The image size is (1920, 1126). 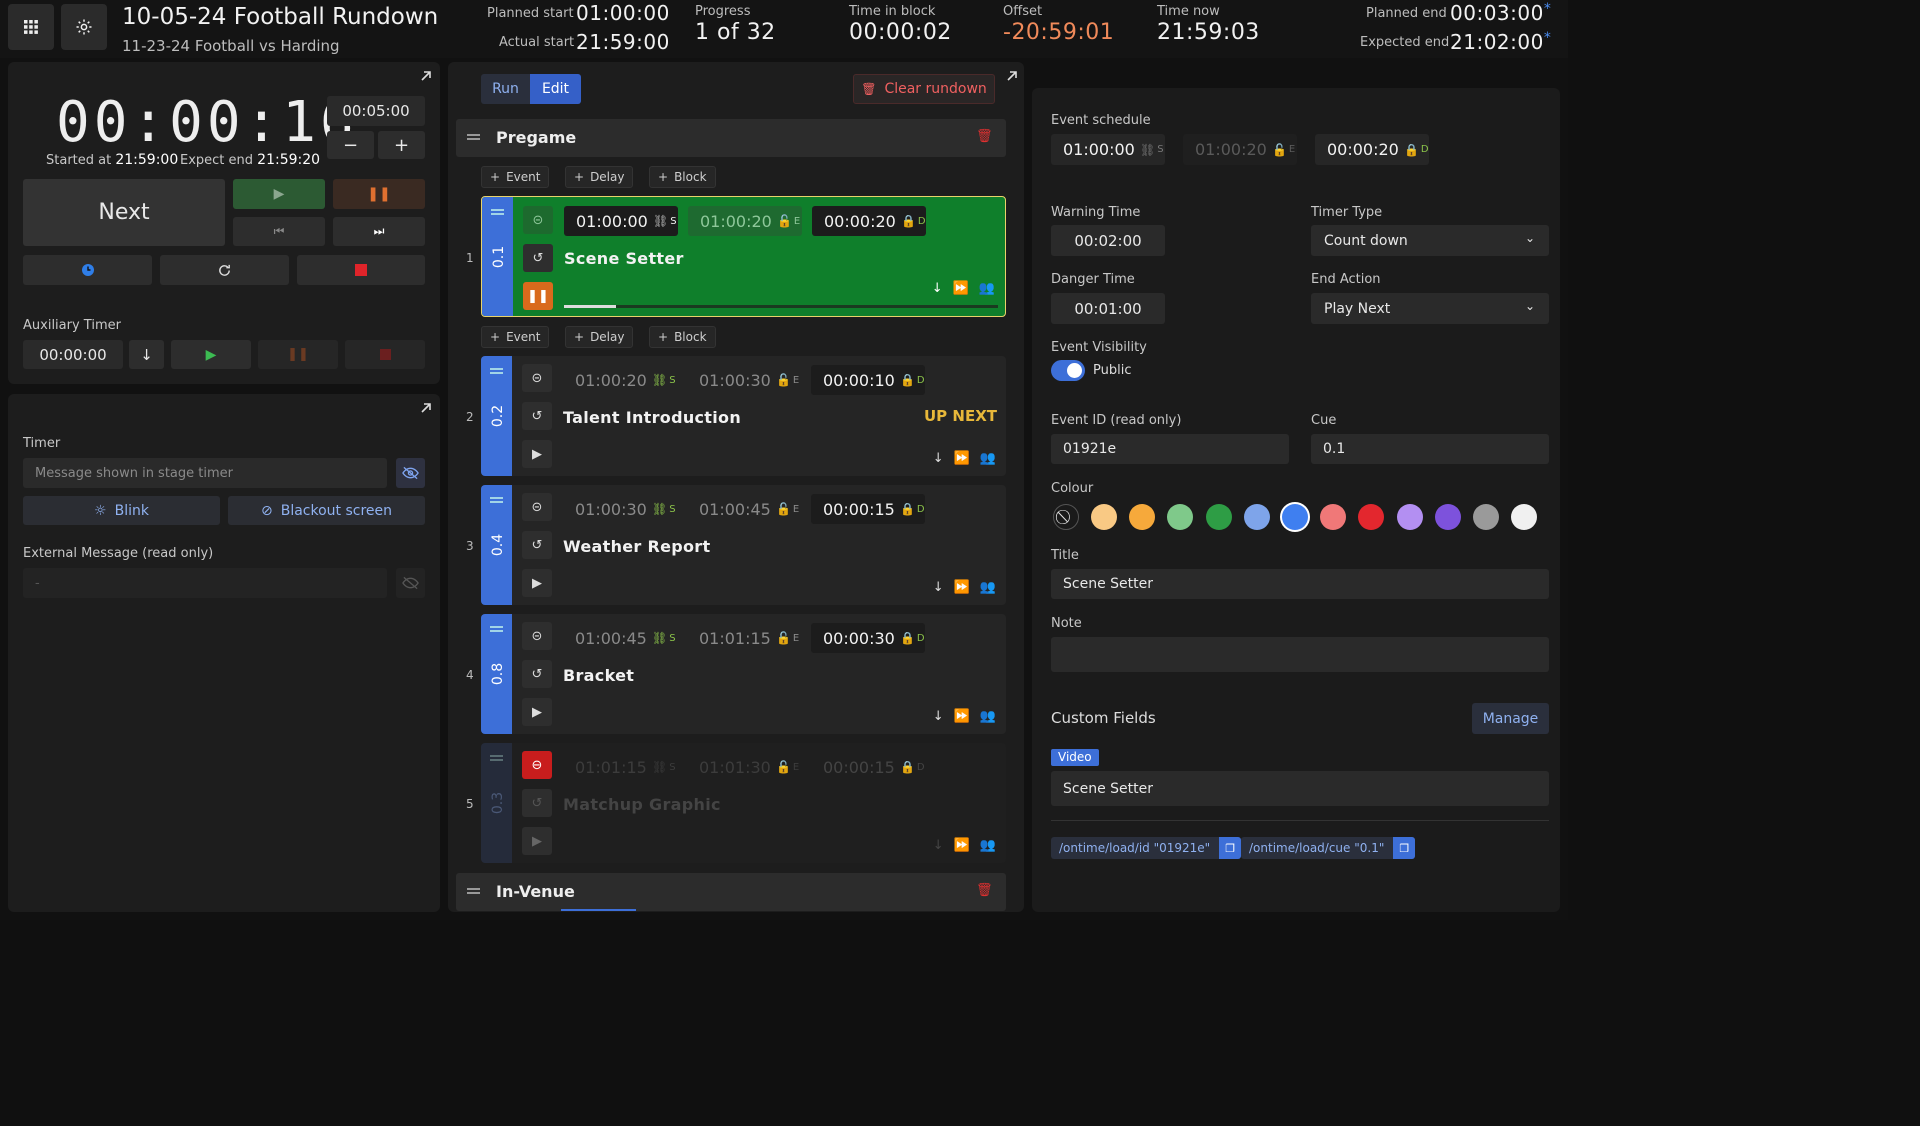 I want to click on aux-play-button: ▶, so click(x=211, y=354).